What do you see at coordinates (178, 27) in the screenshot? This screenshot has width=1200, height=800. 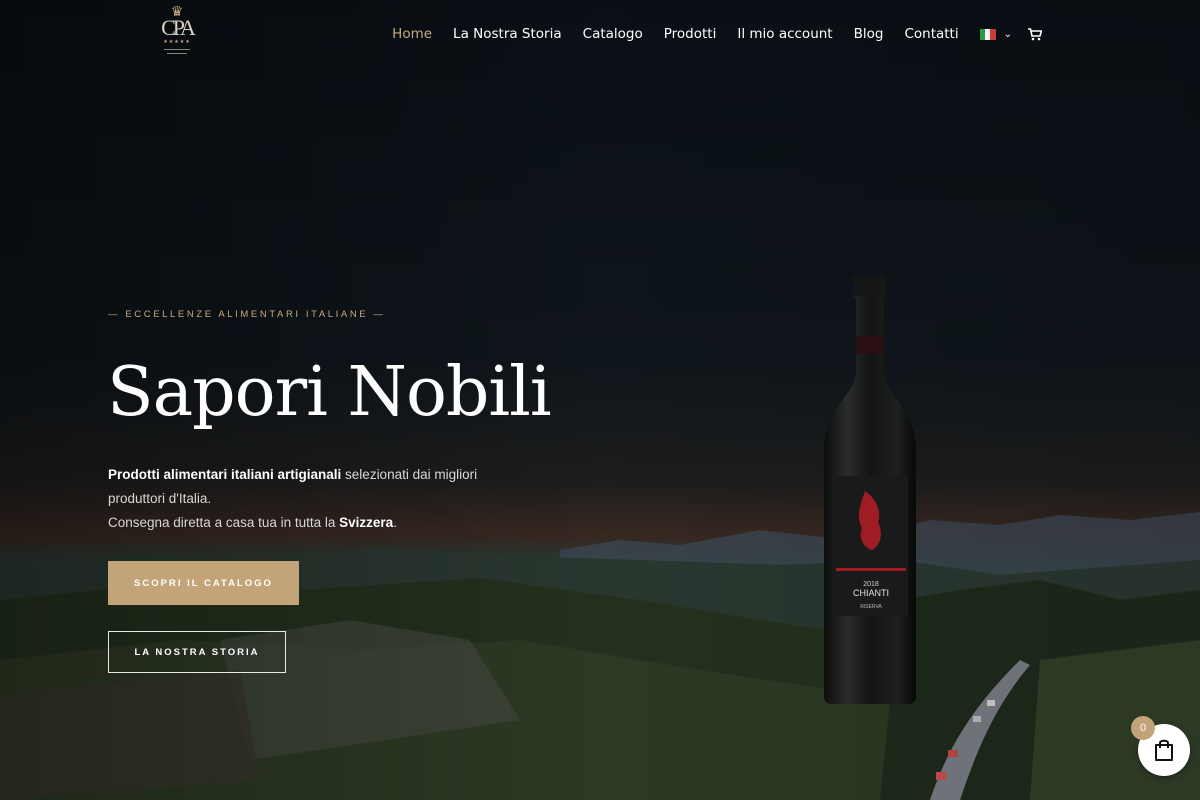 I see `logo-mark: CPA` at bounding box center [178, 27].